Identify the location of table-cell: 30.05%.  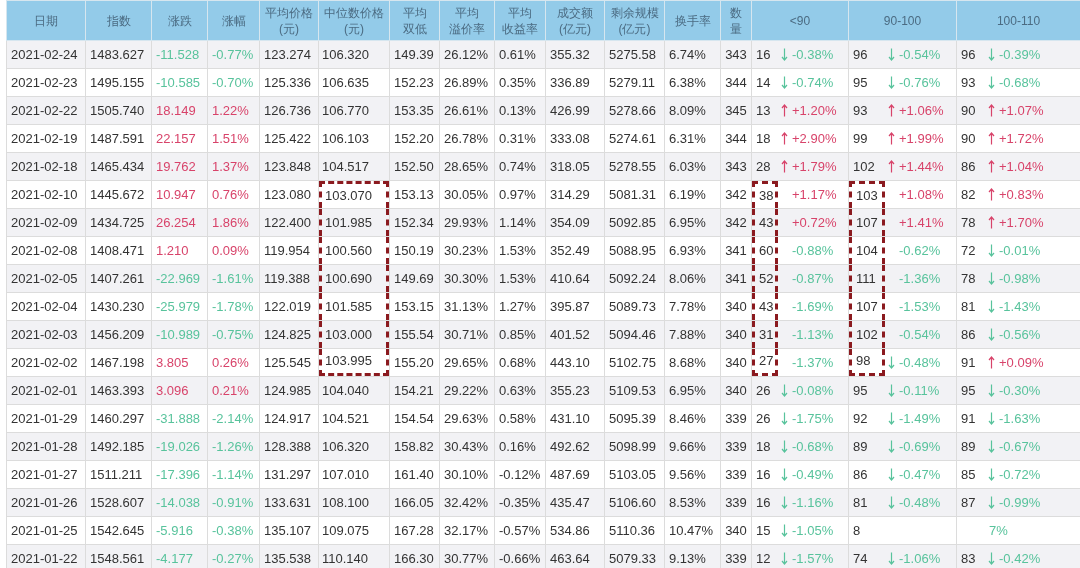
(467, 194).